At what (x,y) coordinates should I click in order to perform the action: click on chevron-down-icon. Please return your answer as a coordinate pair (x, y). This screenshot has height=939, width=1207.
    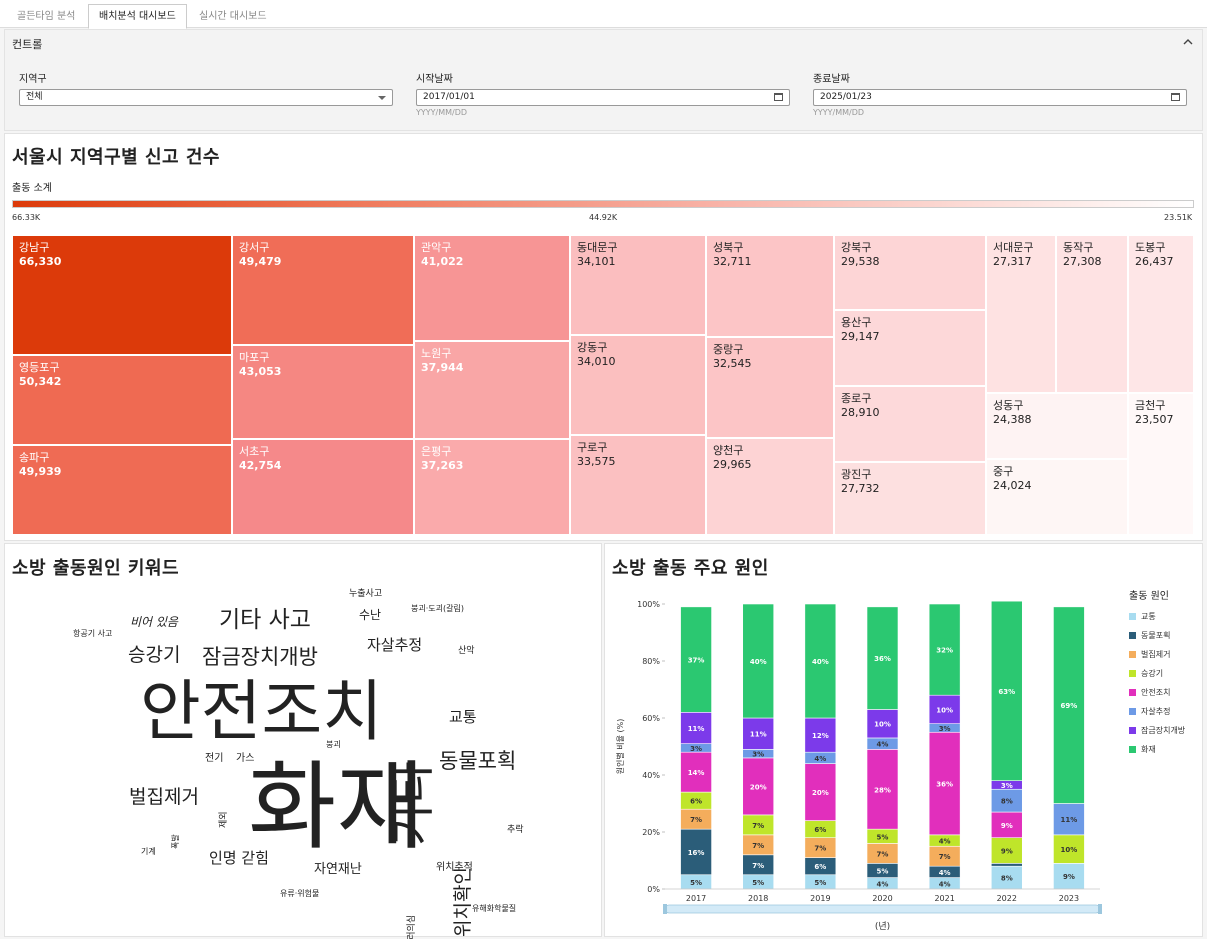
    Looking at the image, I should click on (382, 98).